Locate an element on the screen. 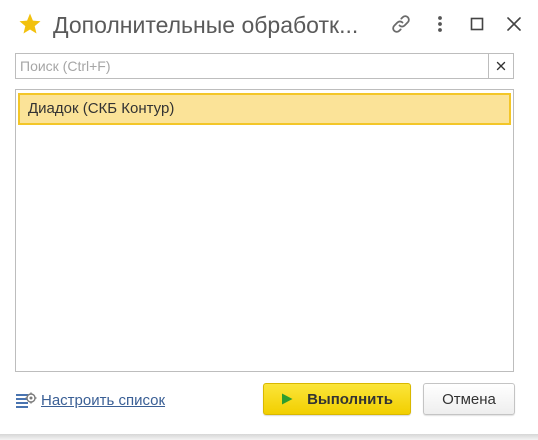  search-clear-button is located at coordinates (500, 66).